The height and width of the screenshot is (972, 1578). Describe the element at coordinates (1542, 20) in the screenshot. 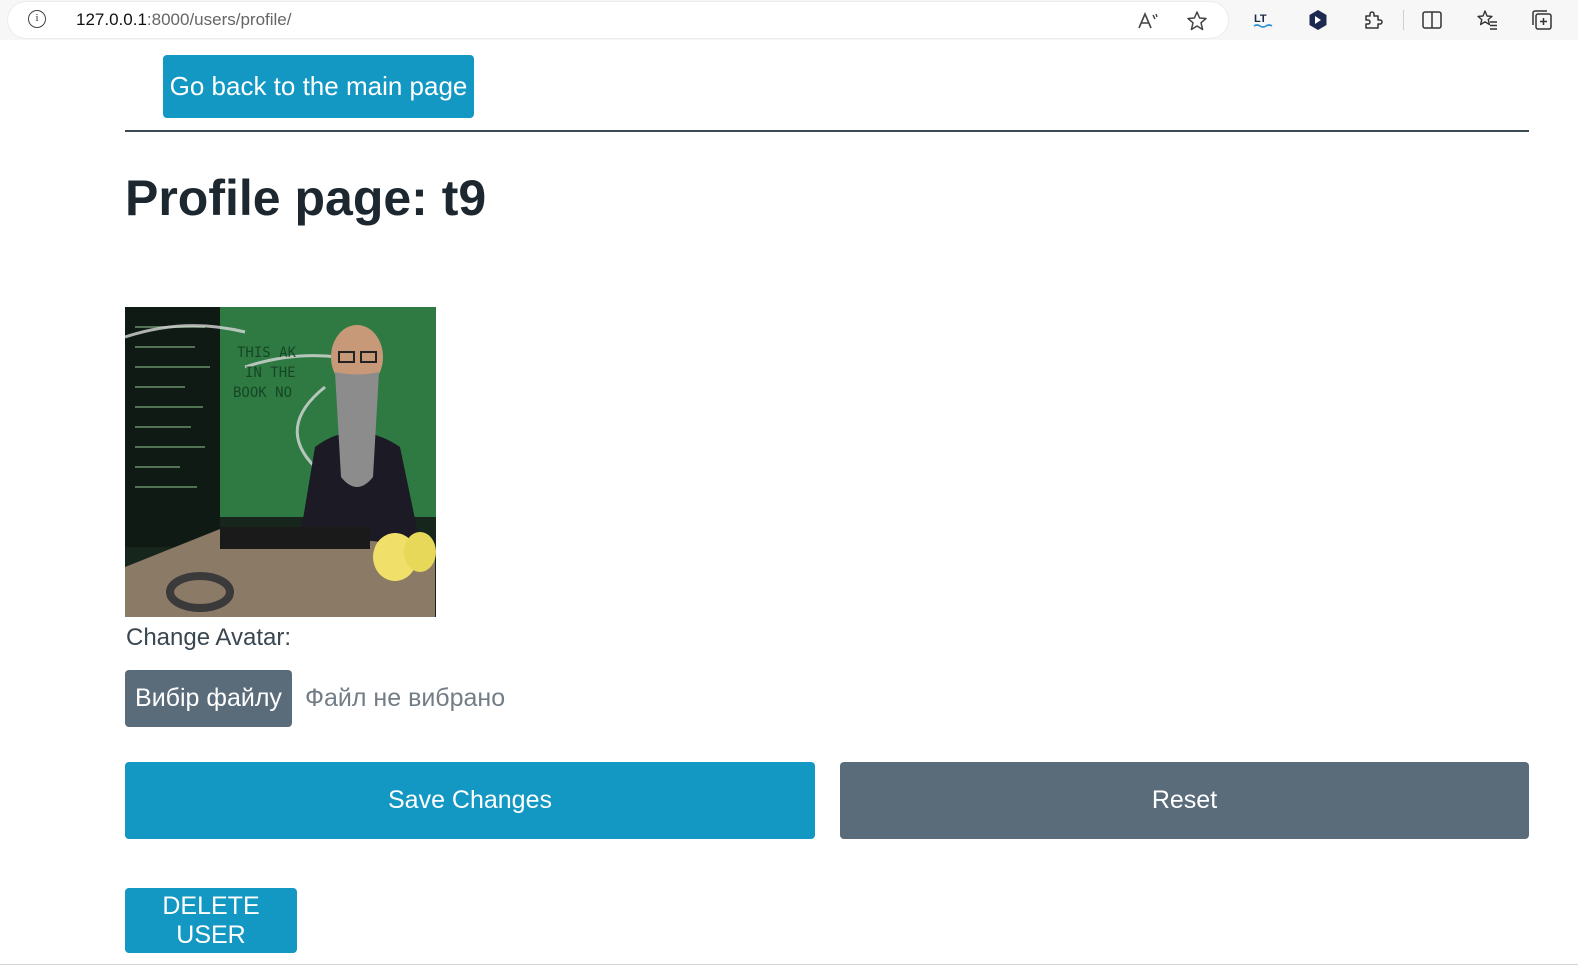

I see `collections-icon` at that location.